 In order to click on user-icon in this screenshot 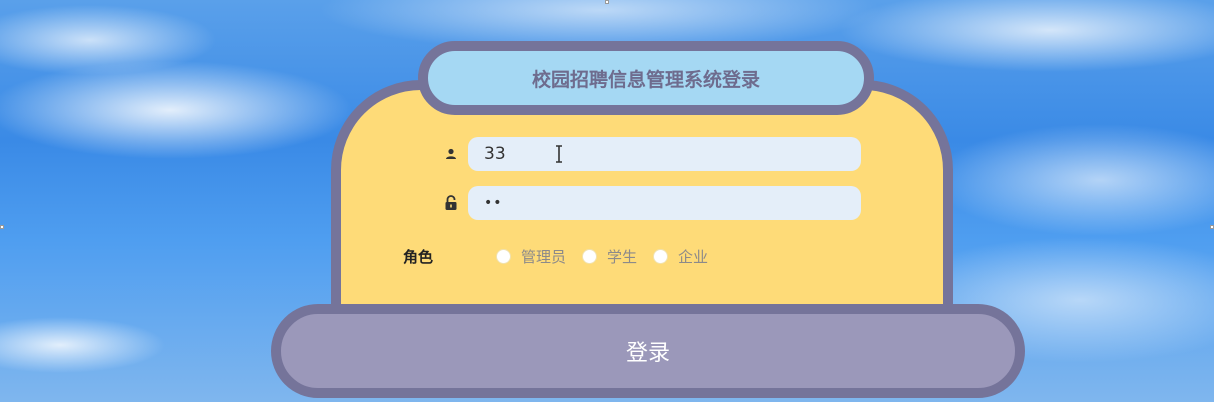, I will do `click(451, 154)`.